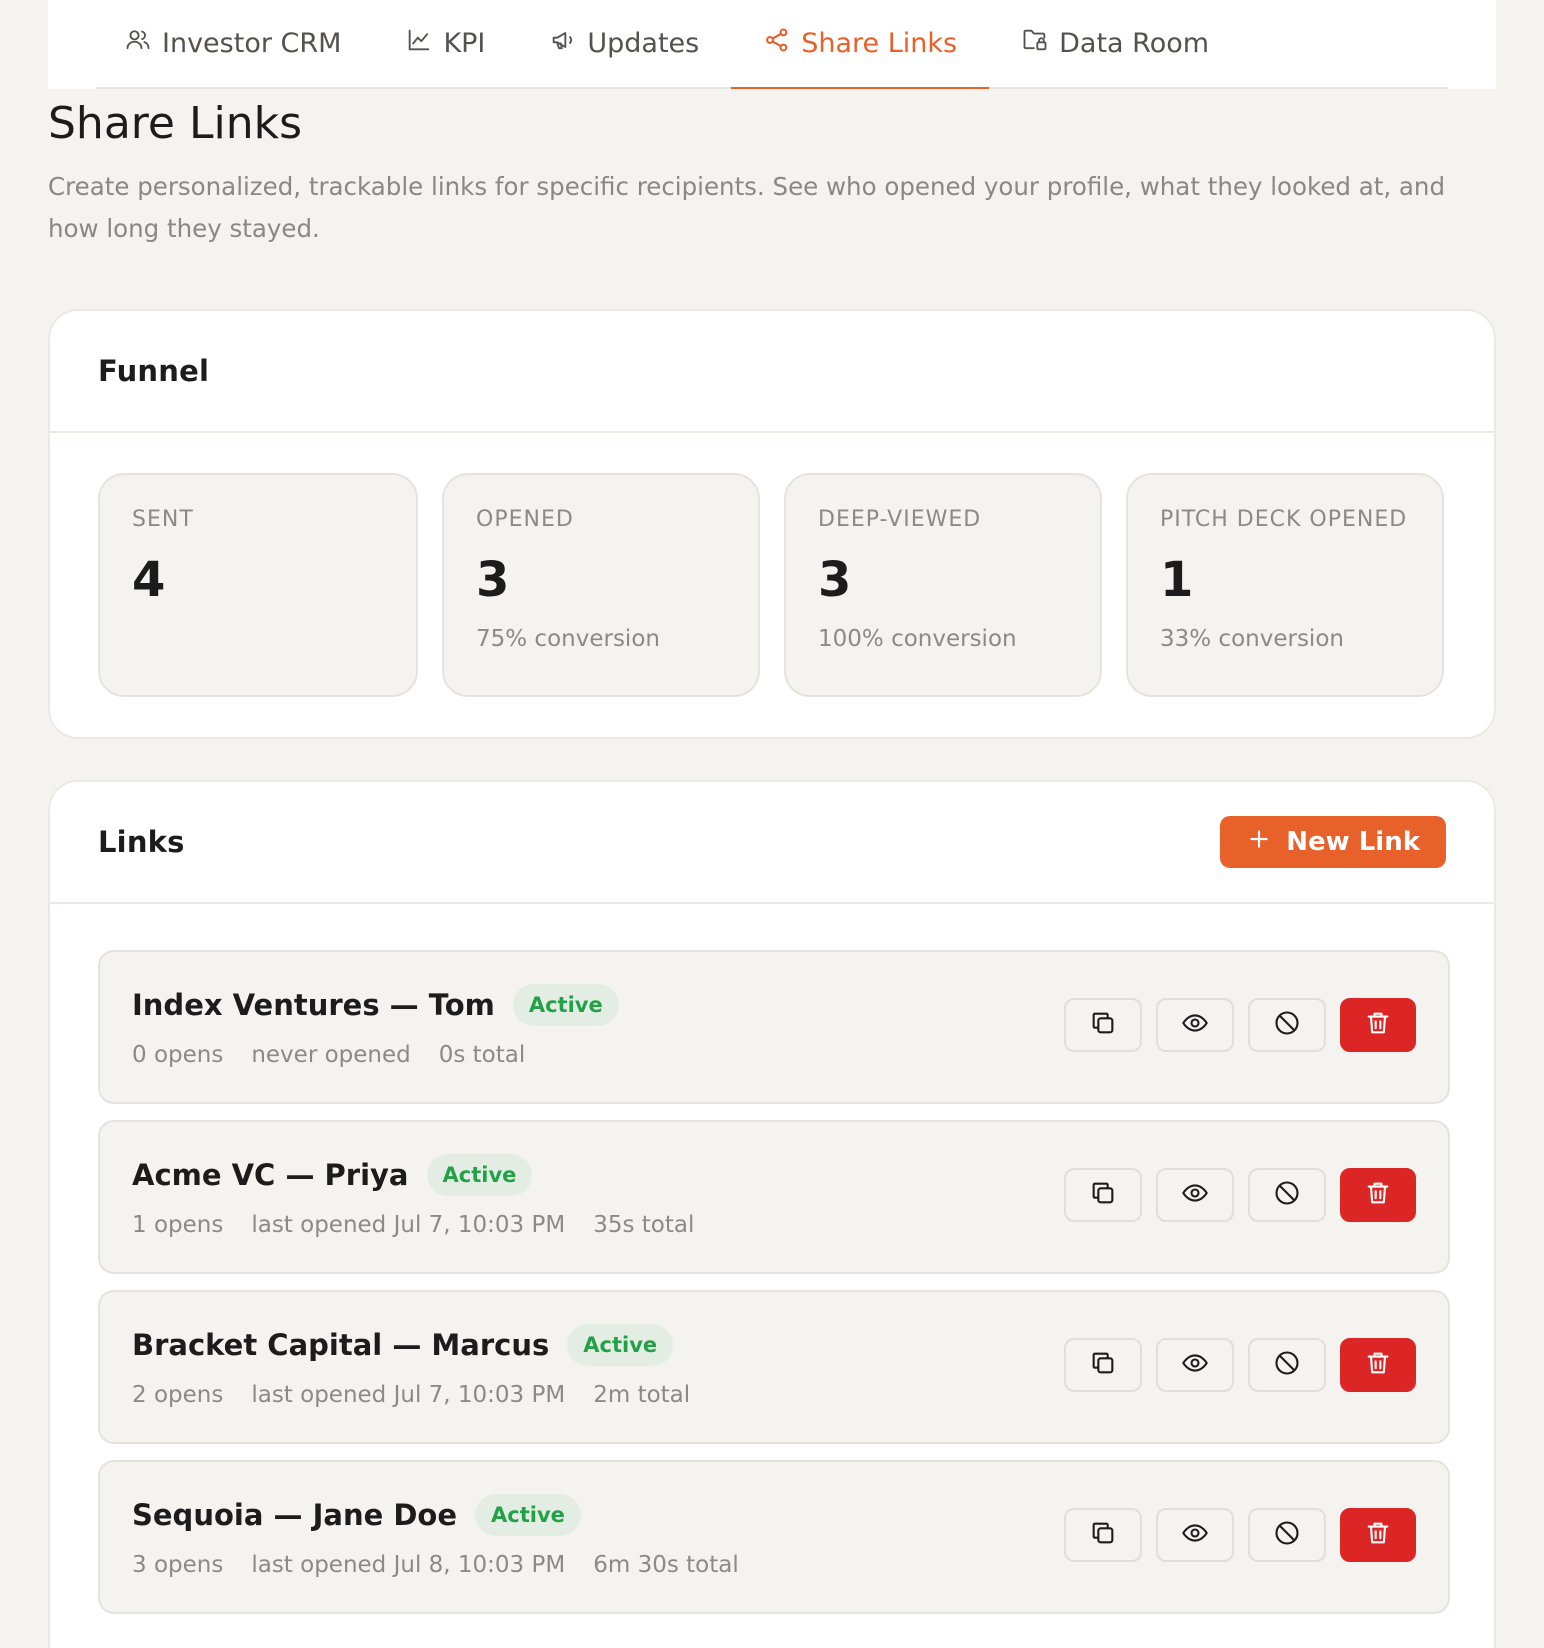 The image size is (1544, 1648). What do you see at coordinates (879, 43) in the screenshot?
I see `tab-label: Share Links` at bounding box center [879, 43].